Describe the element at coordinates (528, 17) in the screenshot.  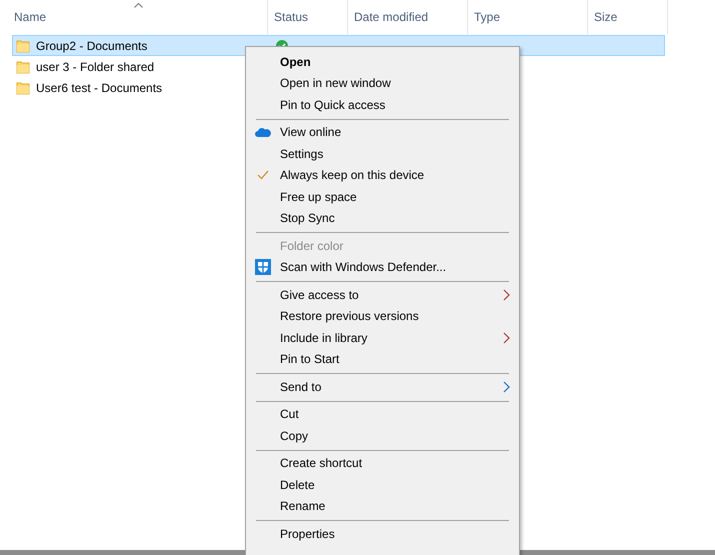
I see `column-header: Type` at that location.